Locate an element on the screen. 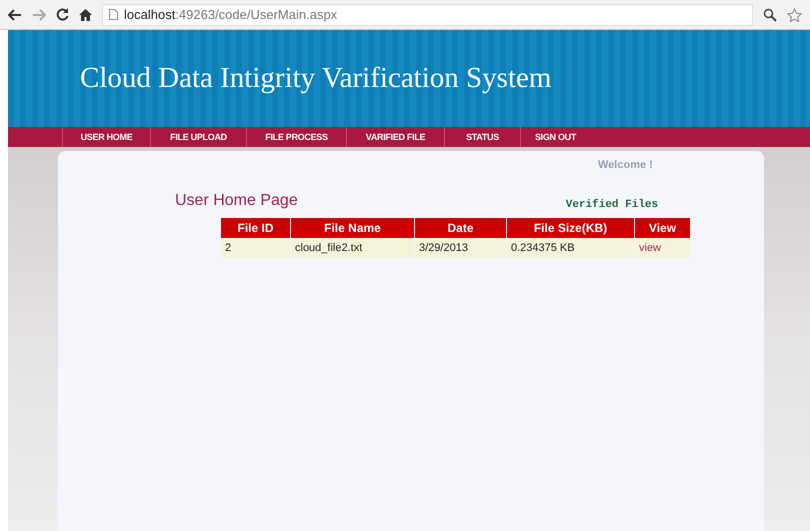  column-header: File Name is located at coordinates (352, 228).